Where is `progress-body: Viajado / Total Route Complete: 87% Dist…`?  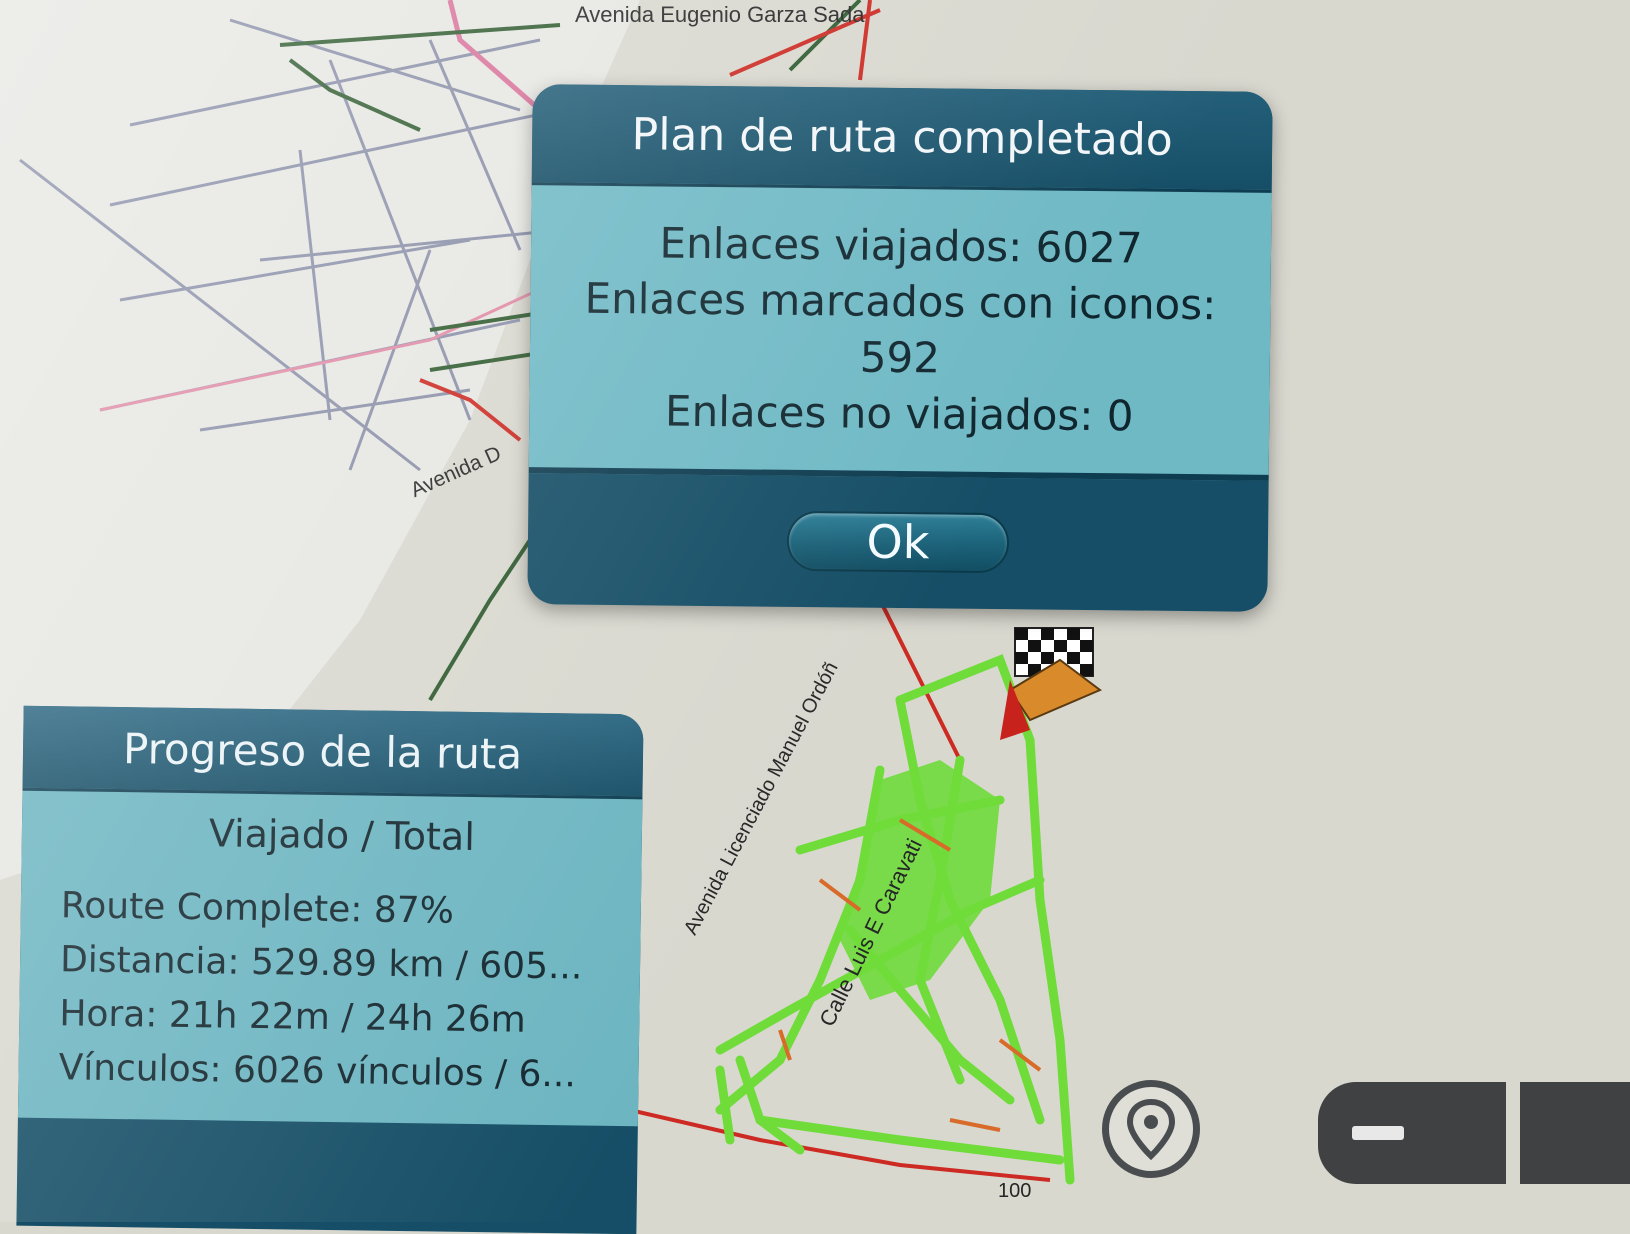 progress-body: Viajado / Total Route Complete: 87% Dist… is located at coordinates (330, 957).